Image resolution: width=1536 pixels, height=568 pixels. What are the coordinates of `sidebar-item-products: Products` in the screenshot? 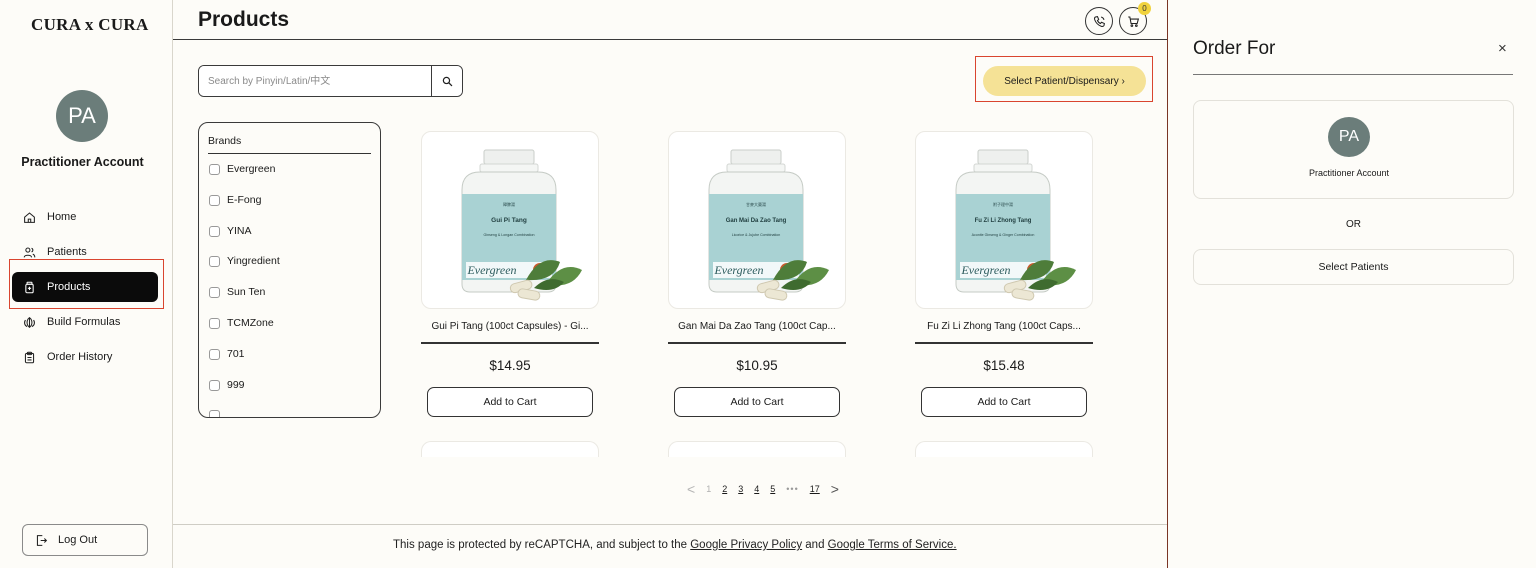 It's located at (85, 287).